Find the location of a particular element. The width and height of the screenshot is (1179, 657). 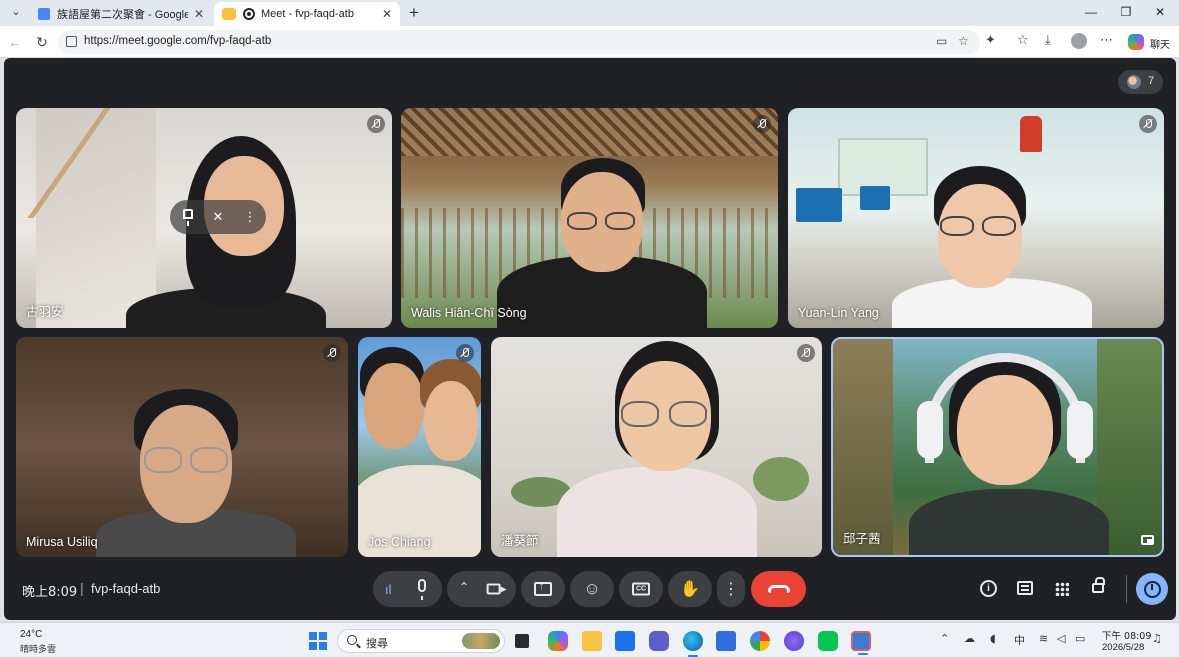

copilot-app-icon is located at coordinates (558, 641).